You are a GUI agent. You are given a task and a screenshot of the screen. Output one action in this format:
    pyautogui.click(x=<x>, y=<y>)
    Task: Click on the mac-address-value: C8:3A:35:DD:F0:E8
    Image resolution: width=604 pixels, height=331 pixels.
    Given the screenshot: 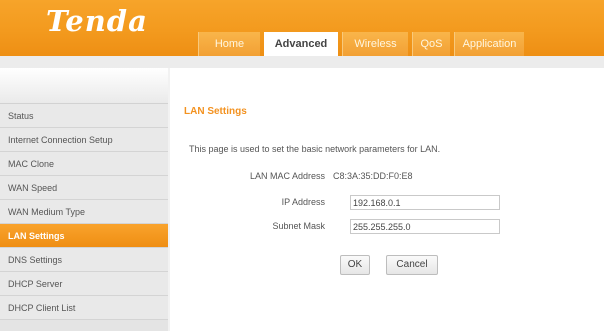 What is the action you would take?
    pyautogui.click(x=373, y=176)
    